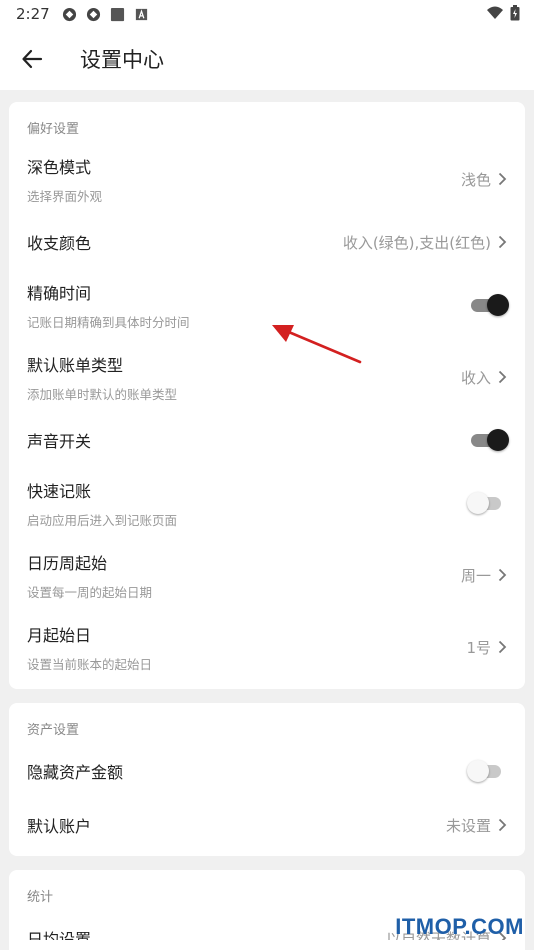 The width and height of the screenshot is (534, 950). Describe the element at coordinates (40, 897) in the screenshot. I see `section-header-stats: 统计` at that location.